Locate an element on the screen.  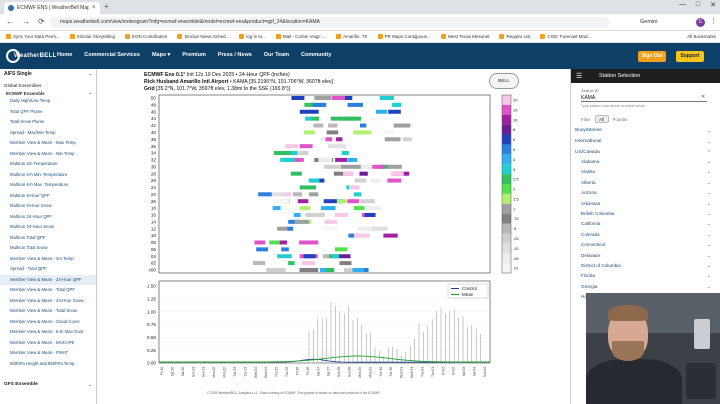
sidebar-product-item: Member View & Mean - PWAT is located at coordinates (48, 353).